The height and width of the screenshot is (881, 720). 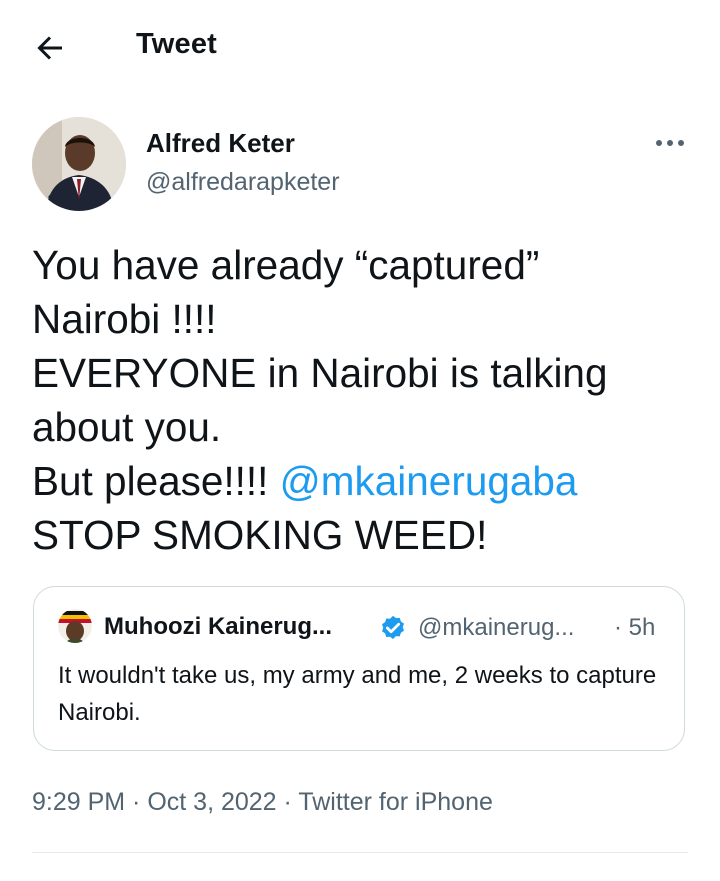 I want to click on author-name: Alfred Keter, so click(x=220, y=143).